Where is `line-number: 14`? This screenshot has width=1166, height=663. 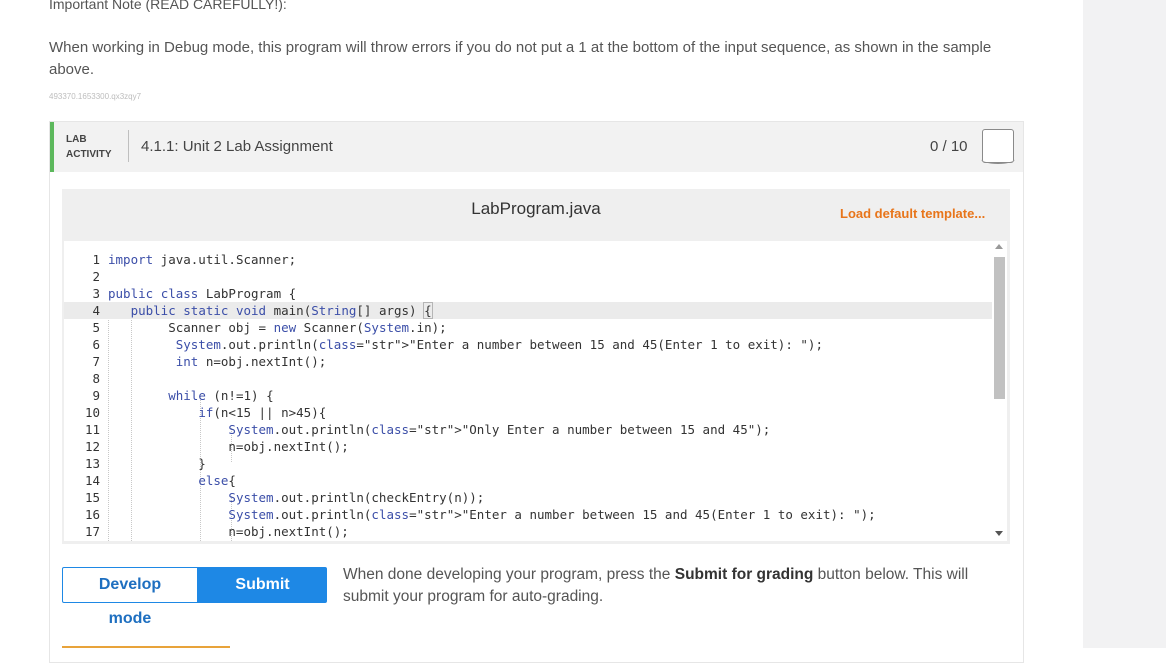 line-number: 14 is located at coordinates (92, 480).